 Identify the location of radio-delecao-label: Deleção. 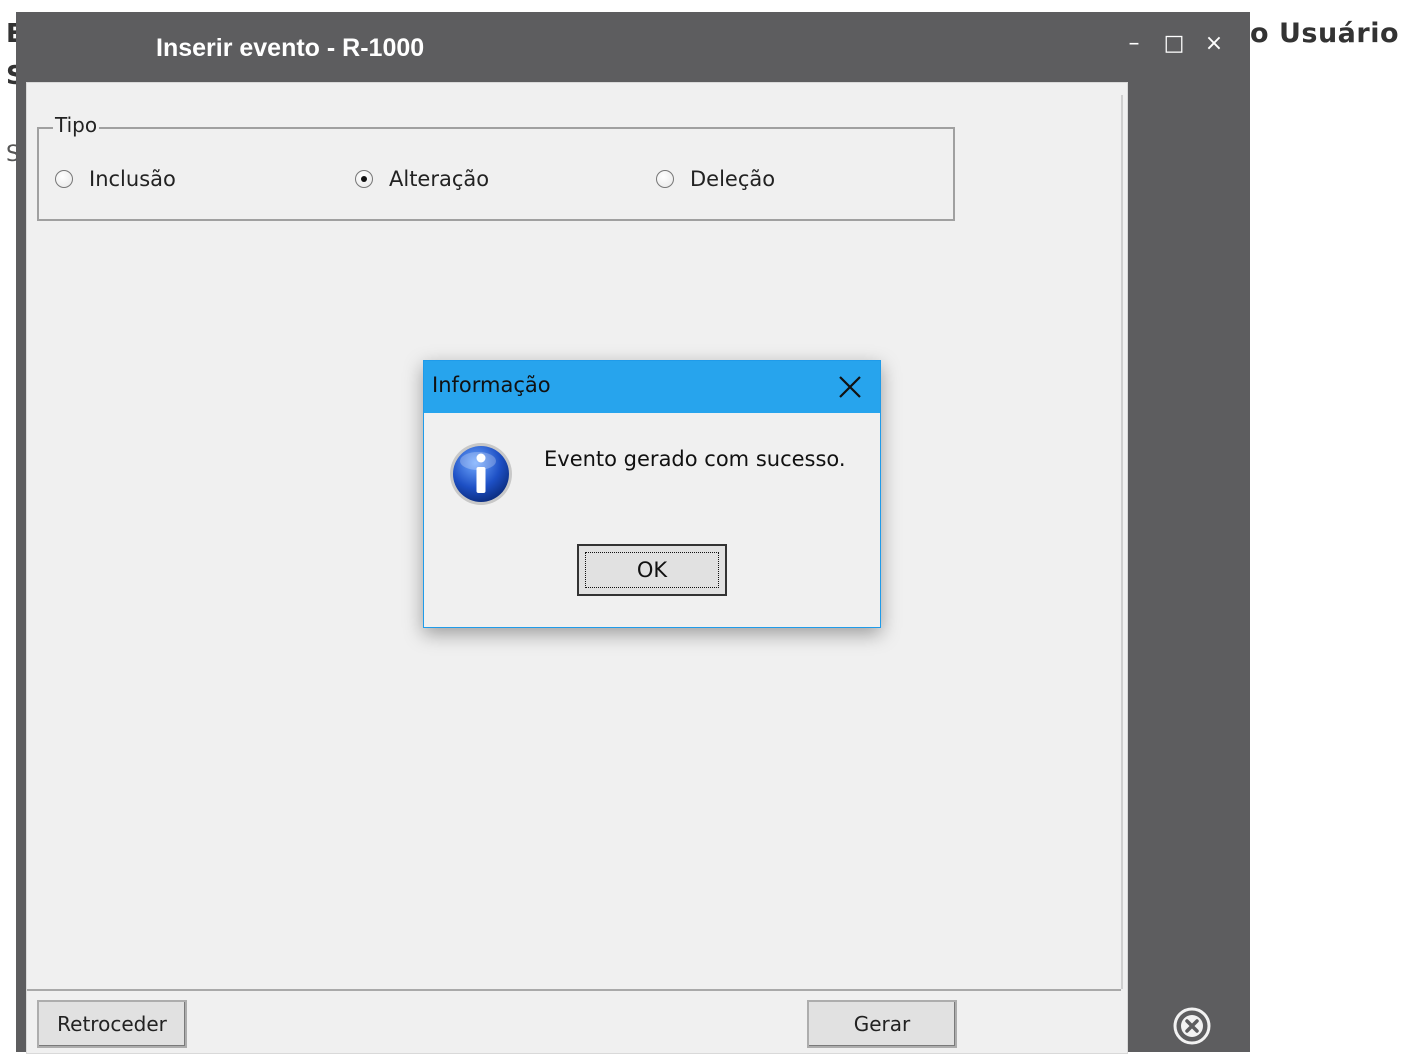
(733, 179).